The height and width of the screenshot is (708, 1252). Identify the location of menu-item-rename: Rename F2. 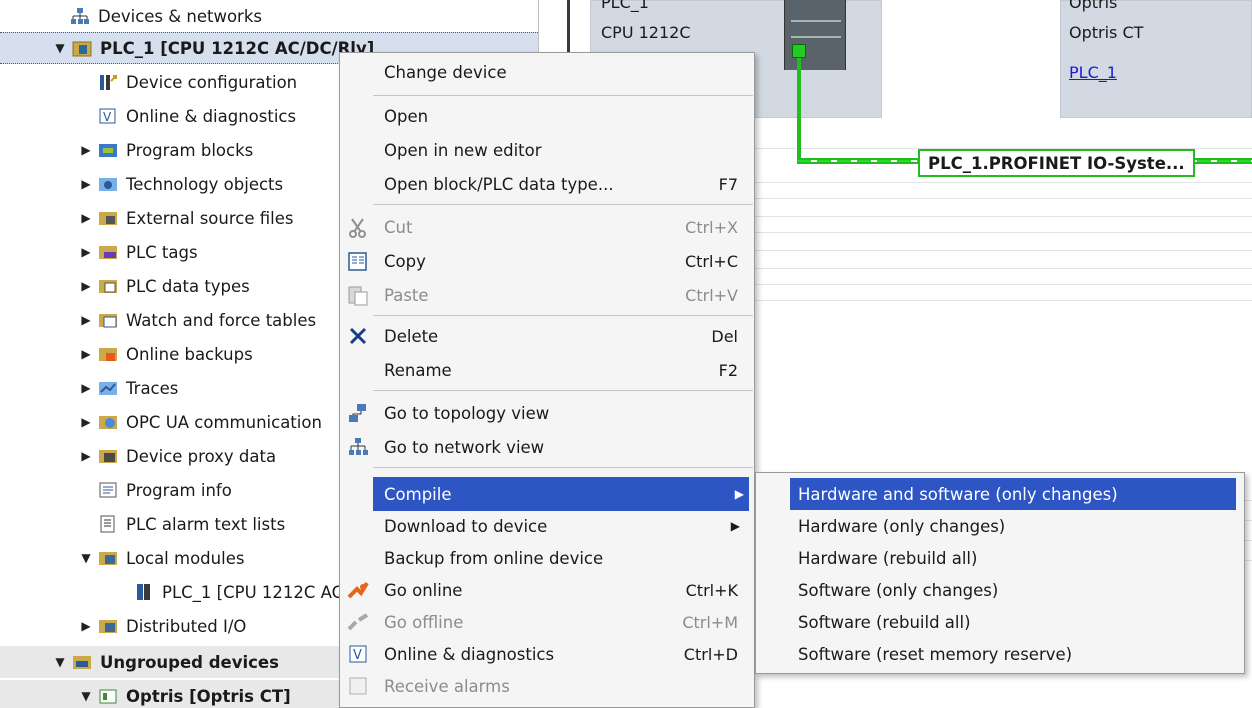
(547, 370).